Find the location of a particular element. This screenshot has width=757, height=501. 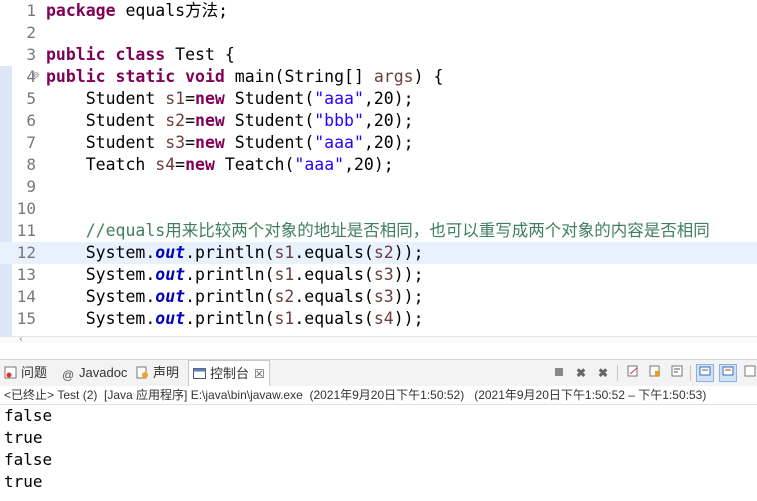

tab-label: 声明 is located at coordinates (166, 372).